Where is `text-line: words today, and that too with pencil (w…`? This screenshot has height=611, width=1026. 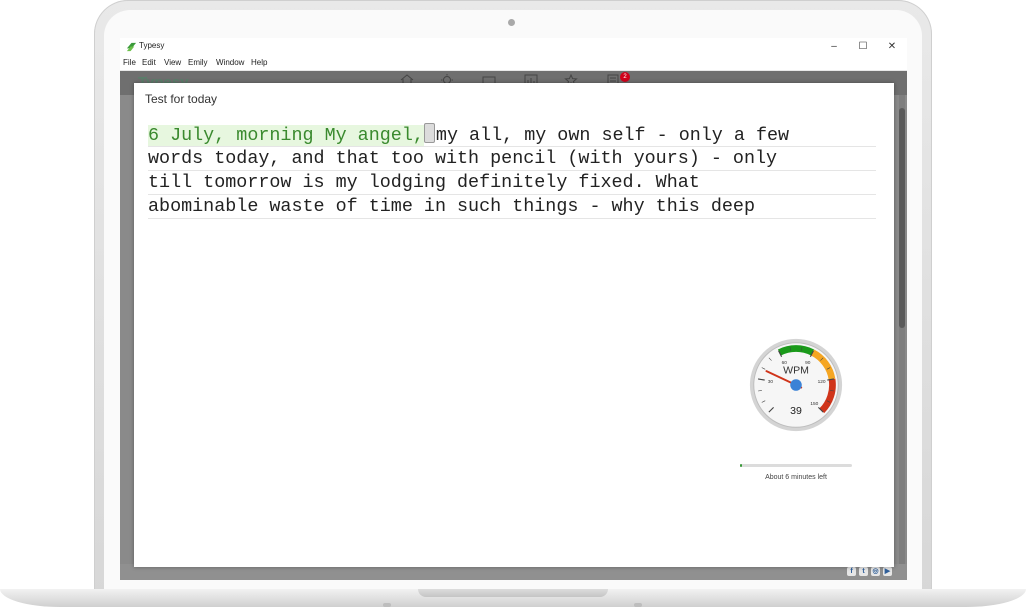 text-line: words today, and that too with pencil (w… is located at coordinates (512, 159).